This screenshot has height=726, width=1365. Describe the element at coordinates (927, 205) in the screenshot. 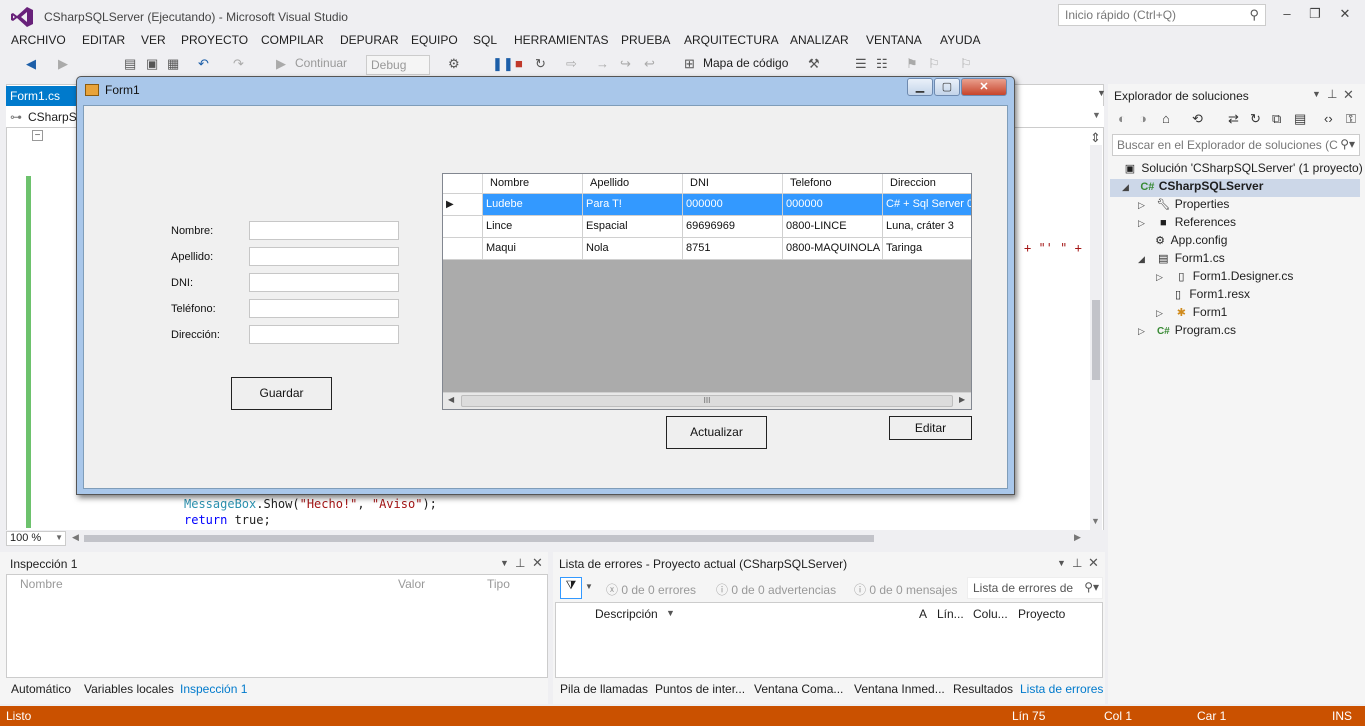

I see `grid-cell: C# + Sql Server 0` at that location.